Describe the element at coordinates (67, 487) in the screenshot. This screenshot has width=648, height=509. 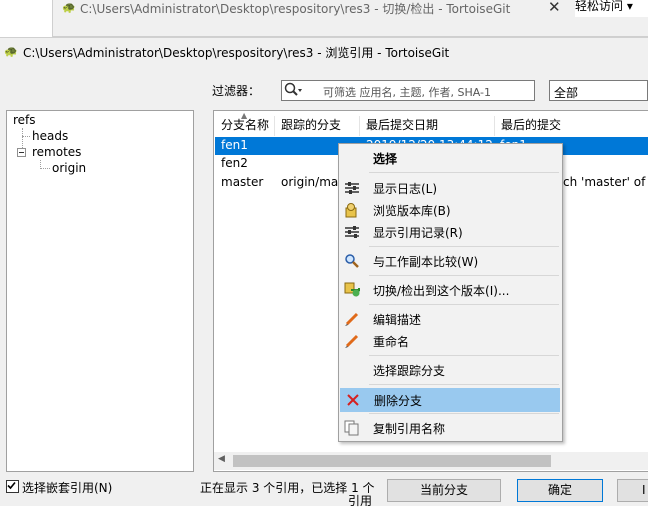
I see `nested-refs-label: 选择嵌套引用(N)` at that location.